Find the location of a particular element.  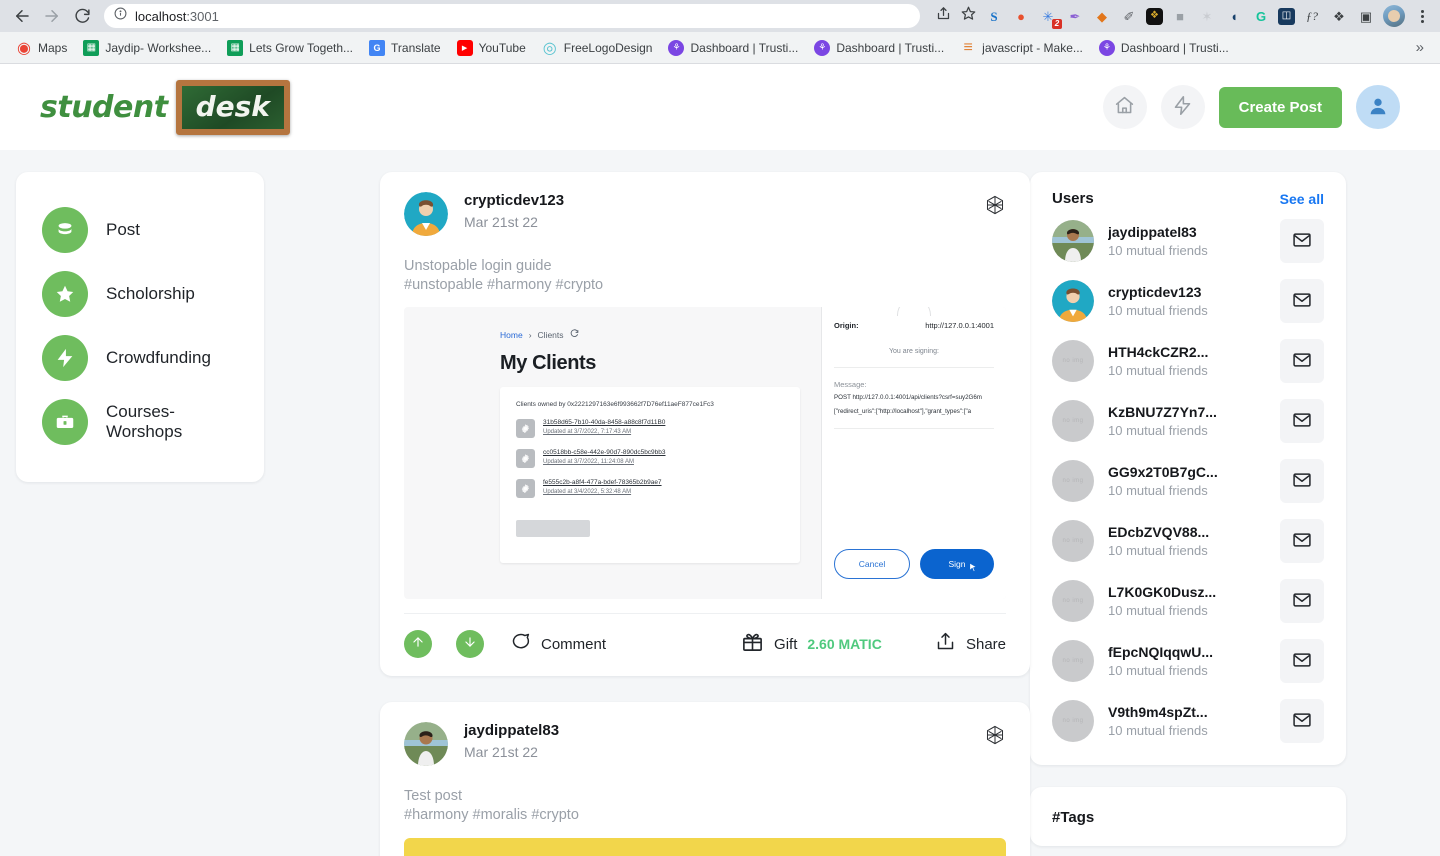

info-circle-icon is located at coordinates (120, 16).